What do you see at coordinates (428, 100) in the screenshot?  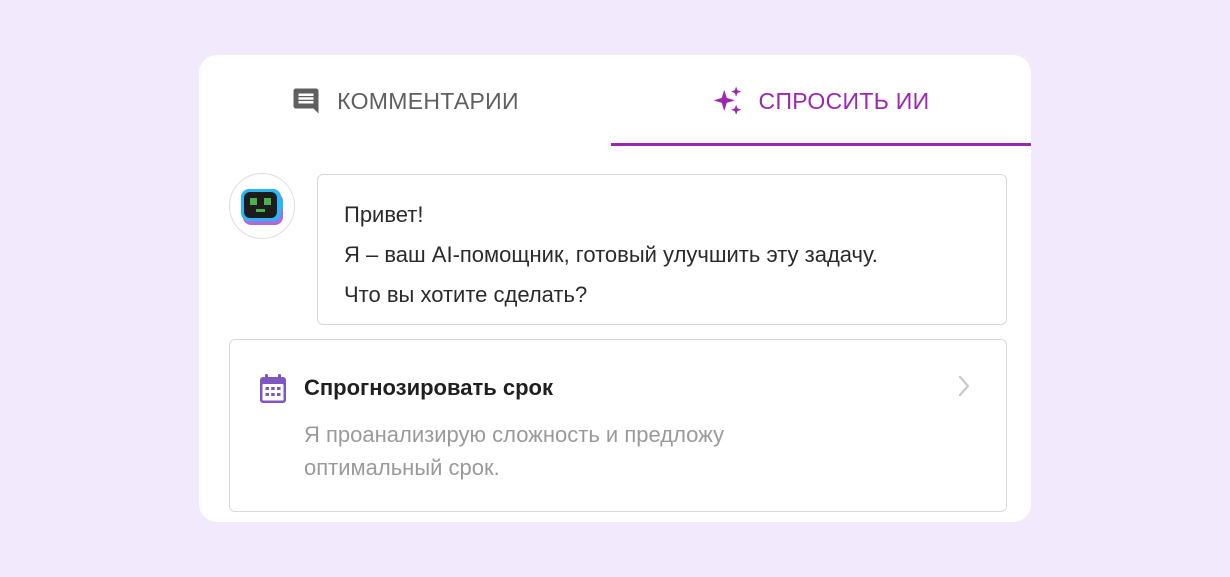 I see `tab-comments-label: КОММЕНТАРИИ` at bounding box center [428, 100].